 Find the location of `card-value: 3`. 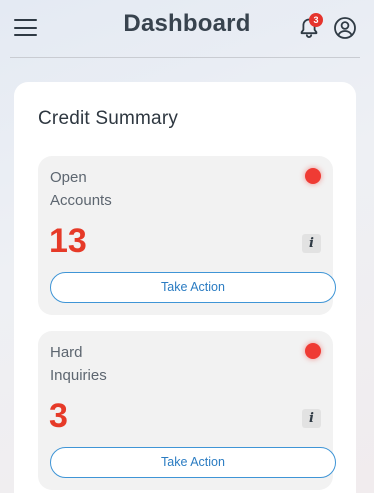

card-value: 3 is located at coordinates (58, 416).